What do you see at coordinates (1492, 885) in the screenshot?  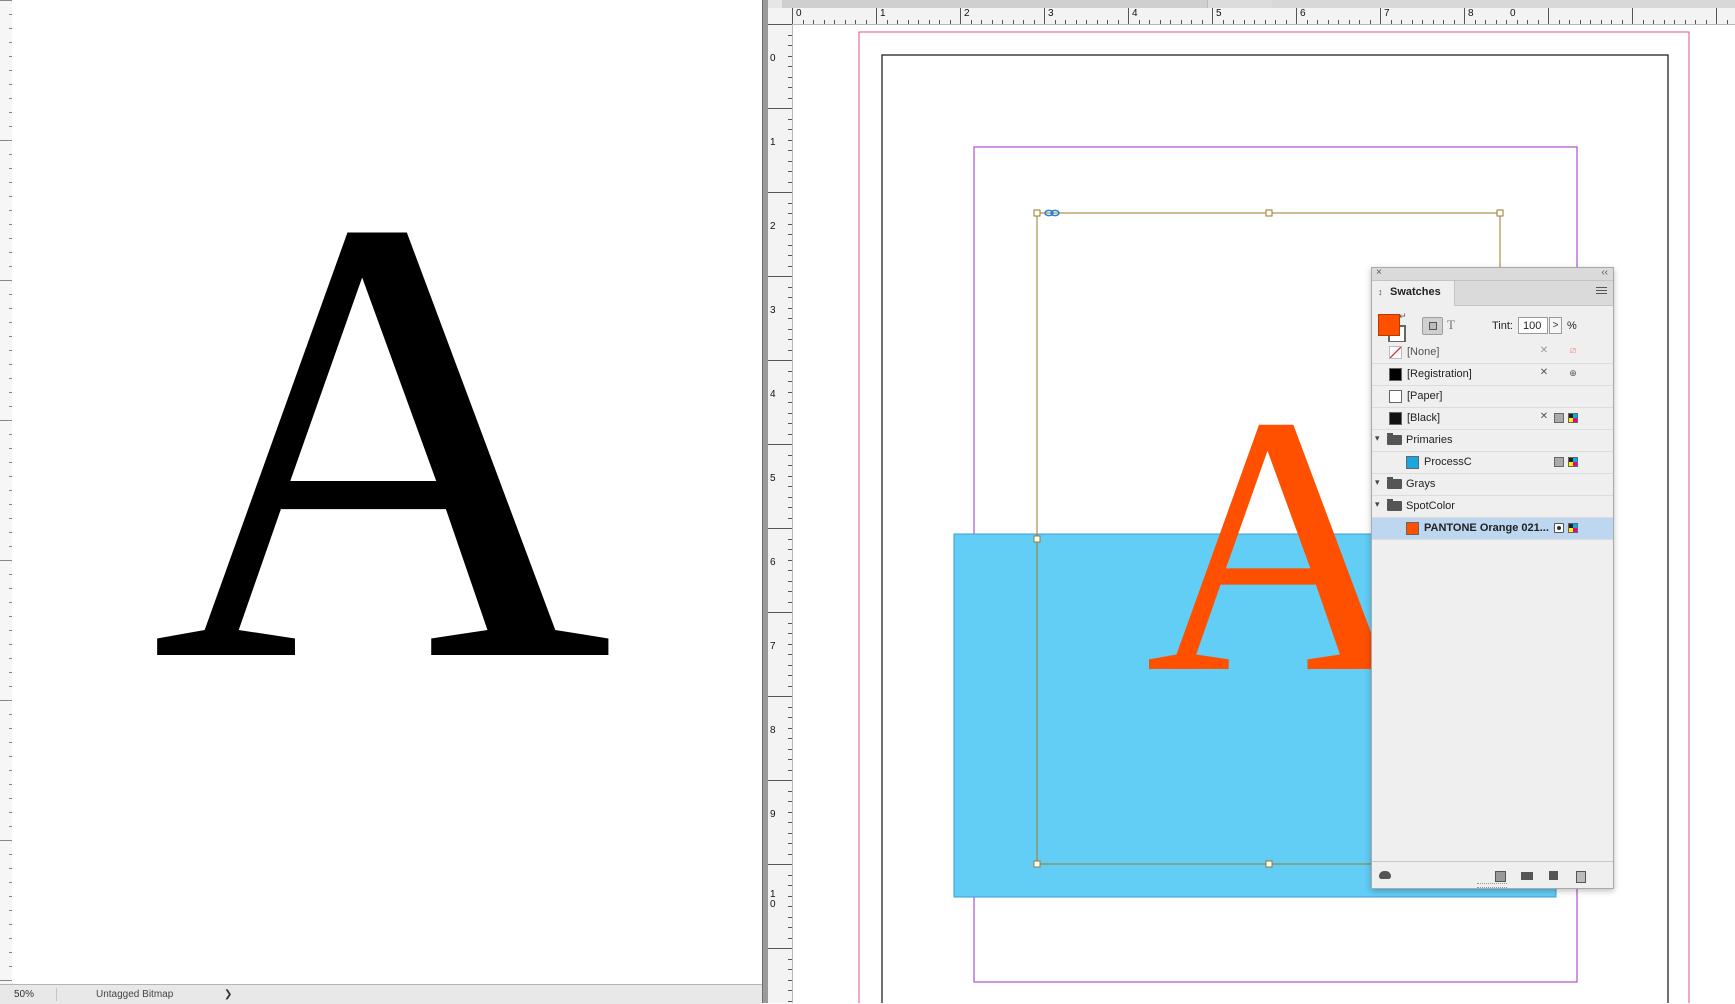 I see `resize-grip` at bounding box center [1492, 885].